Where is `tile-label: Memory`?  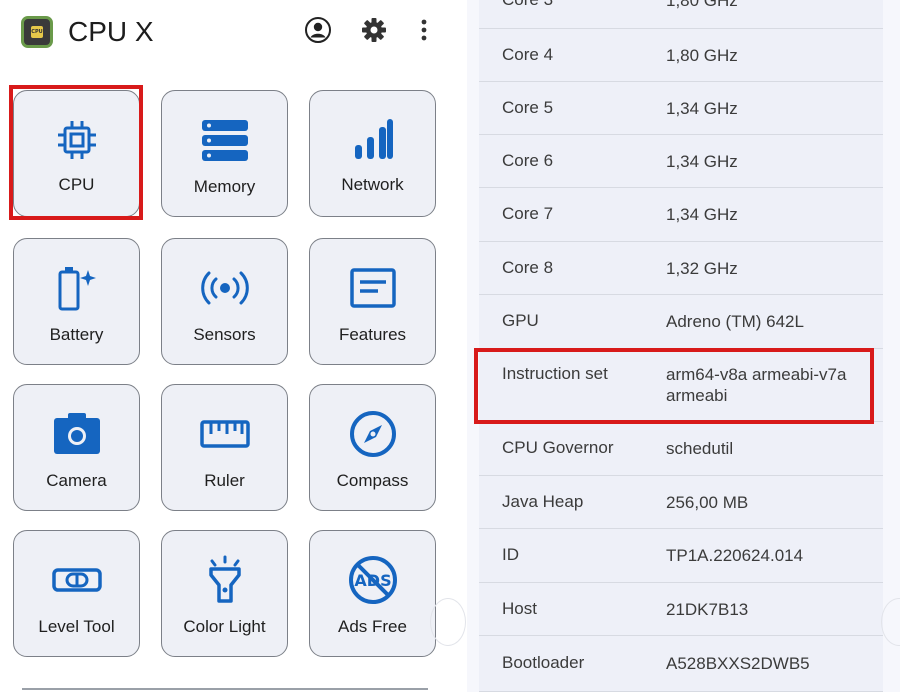 tile-label: Memory is located at coordinates (224, 186).